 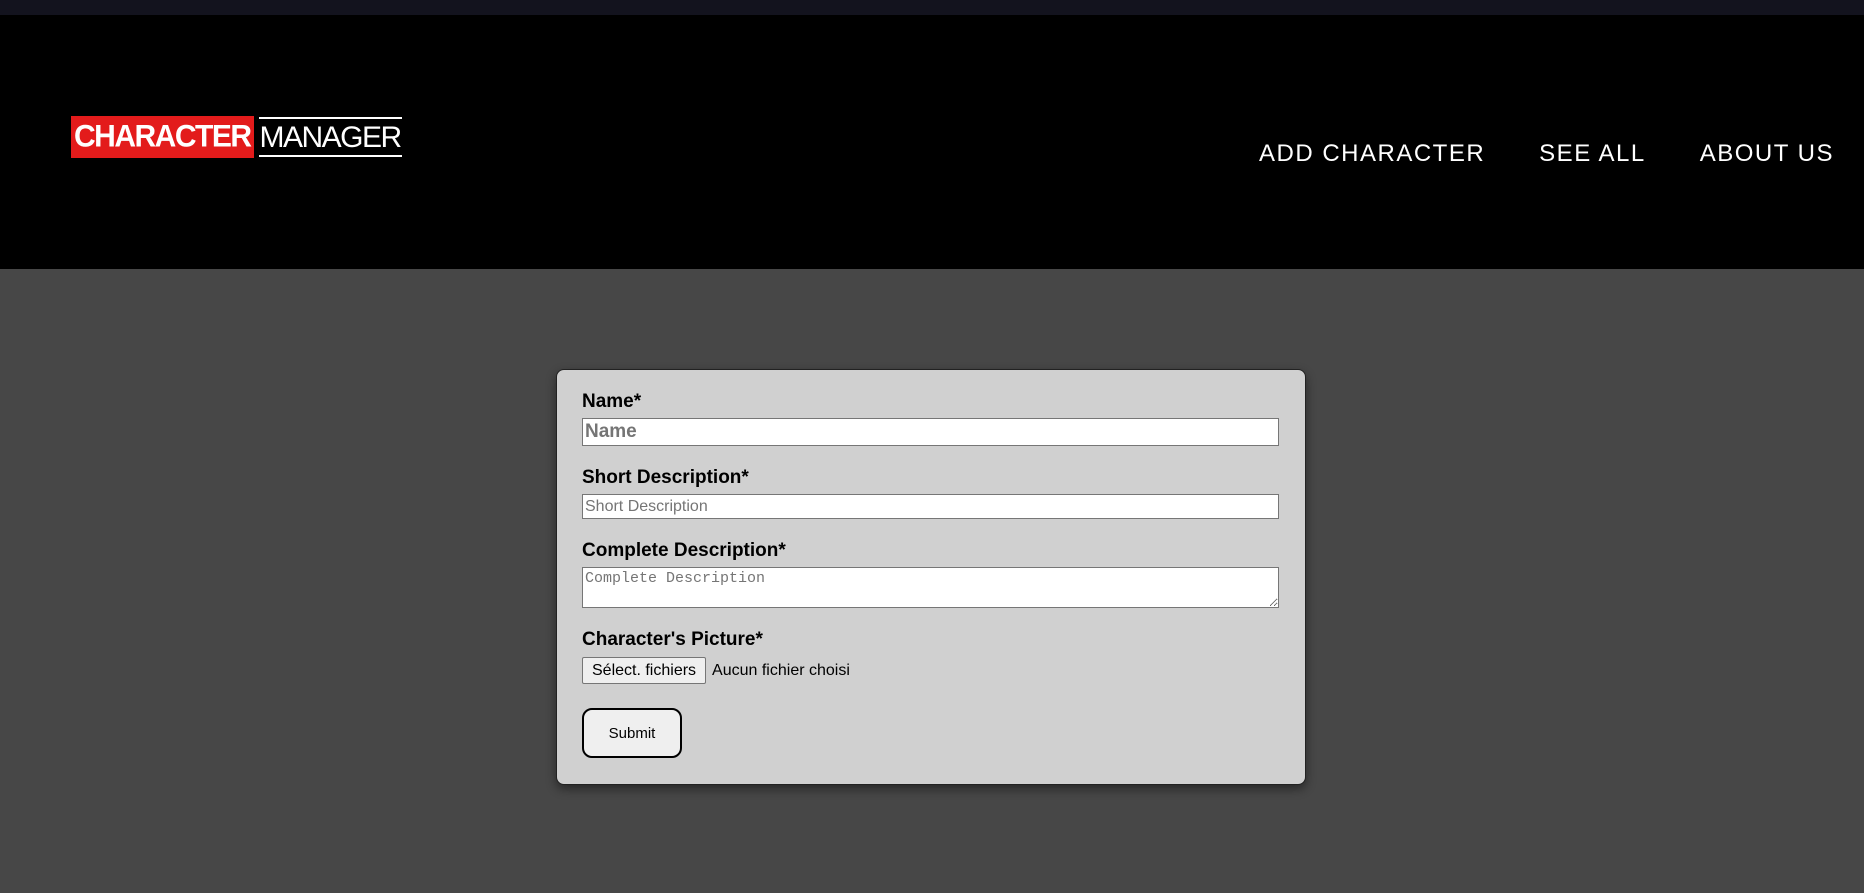 I want to click on main-nav: ADD CHARACTER SEE ALL ABOUT US, so click(x=1546, y=154).